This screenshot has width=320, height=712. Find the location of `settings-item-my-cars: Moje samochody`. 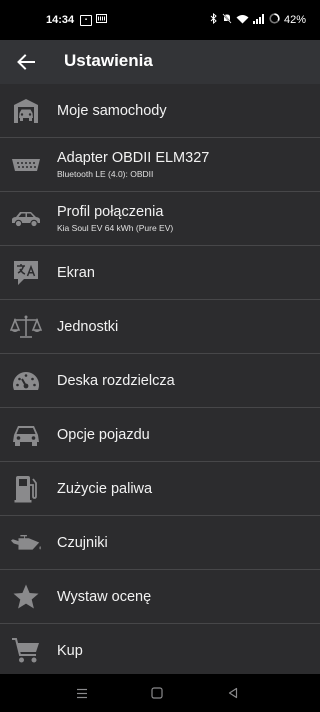

settings-item-my-cars: Moje samochody is located at coordinates (160, 111).